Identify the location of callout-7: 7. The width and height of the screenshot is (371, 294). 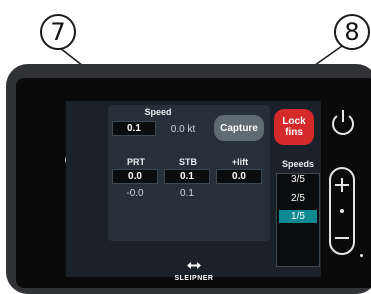
(58, 32).